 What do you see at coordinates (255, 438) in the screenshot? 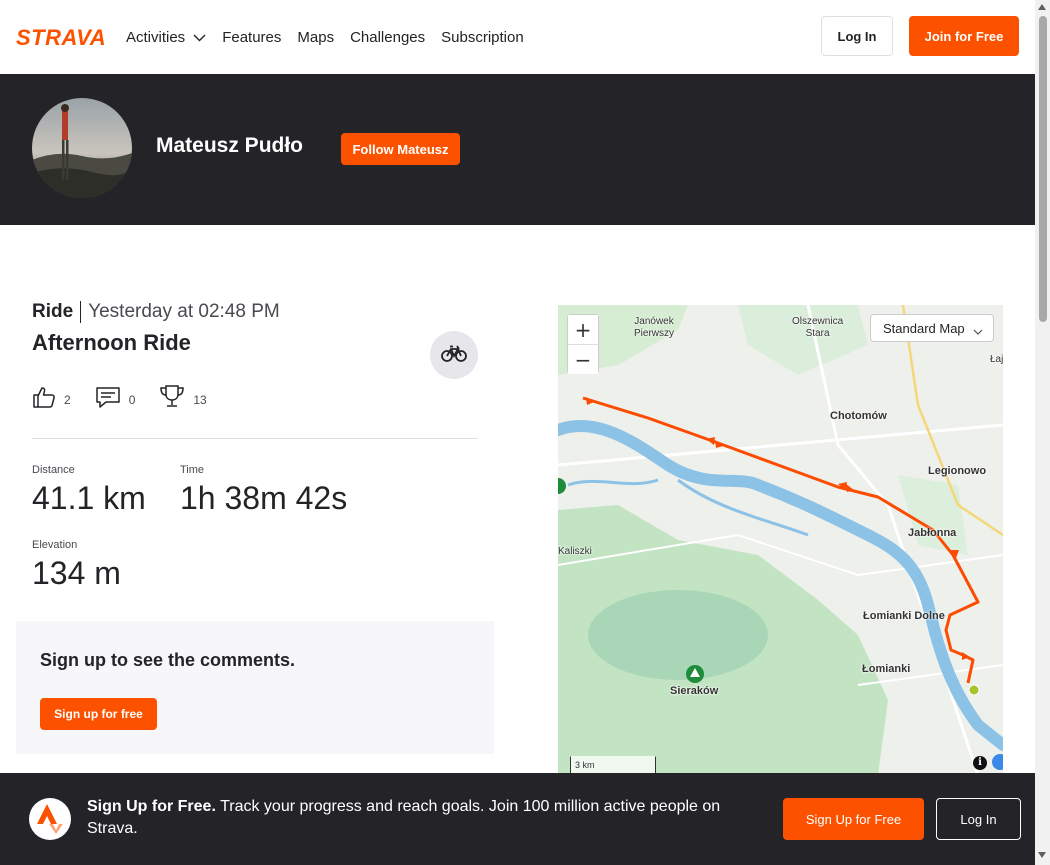
I see `divider` at bounding box center [255, 438].